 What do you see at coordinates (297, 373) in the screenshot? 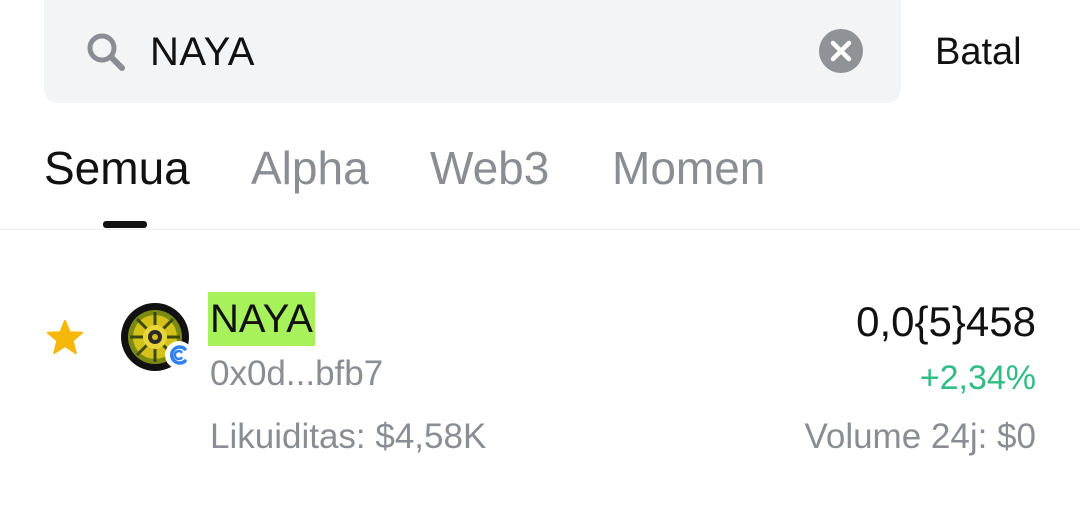
I see `token-address: 0x0d...bfb7` at bounding box center [297, 373].